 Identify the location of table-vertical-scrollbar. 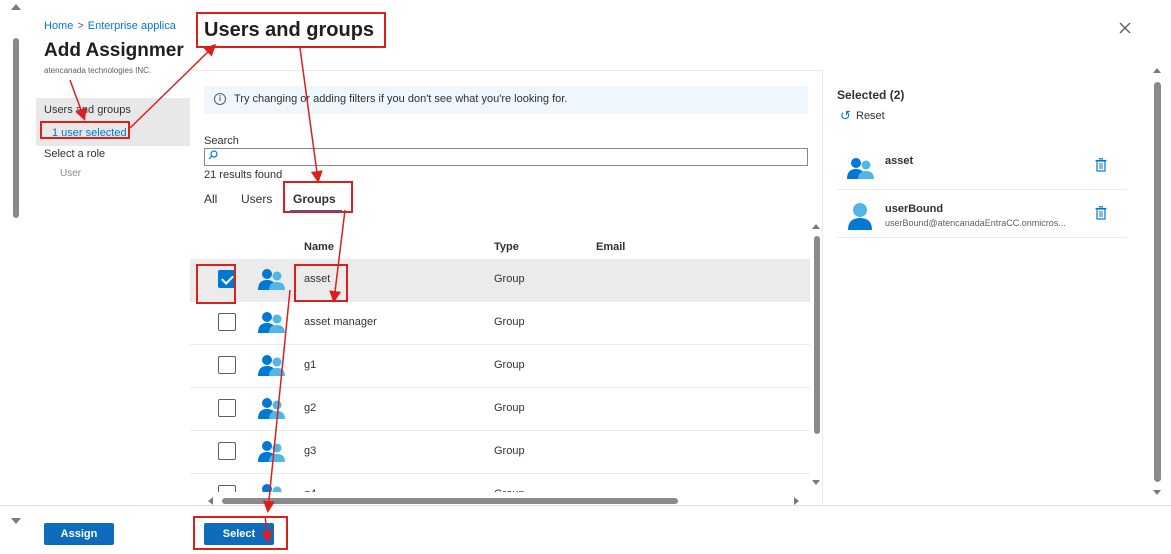
(817, 354).